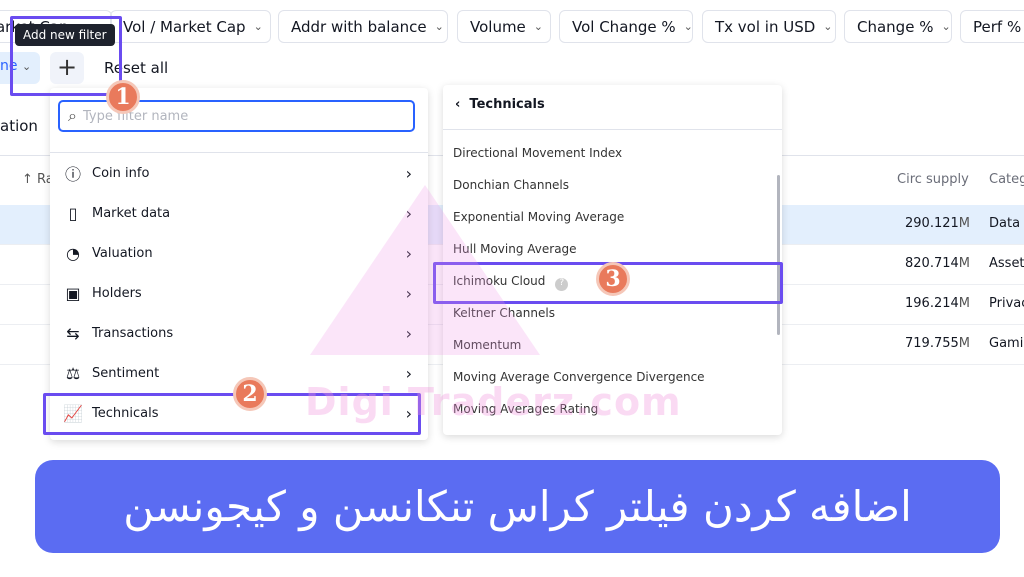  What do you see at coordinates (500, 104) in the screenshot?
I see `back-button: ‹ Technicals` at bounding box center [500, 104].